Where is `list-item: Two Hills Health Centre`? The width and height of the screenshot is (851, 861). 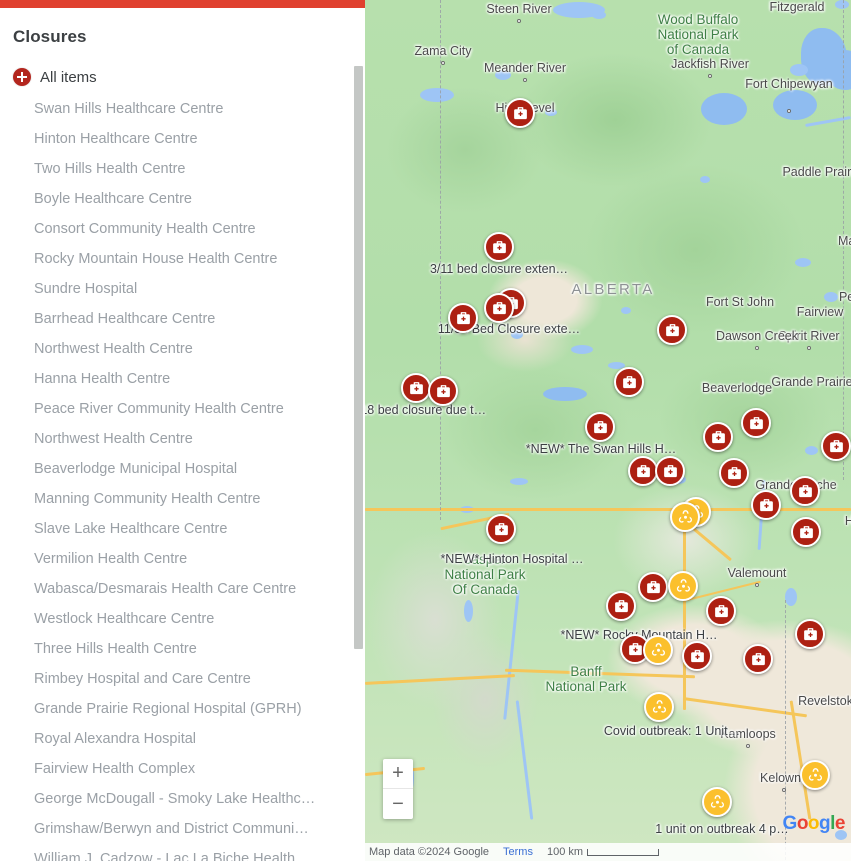 list-item: Two Hills Health Centre is located at coordinates (182, 169).